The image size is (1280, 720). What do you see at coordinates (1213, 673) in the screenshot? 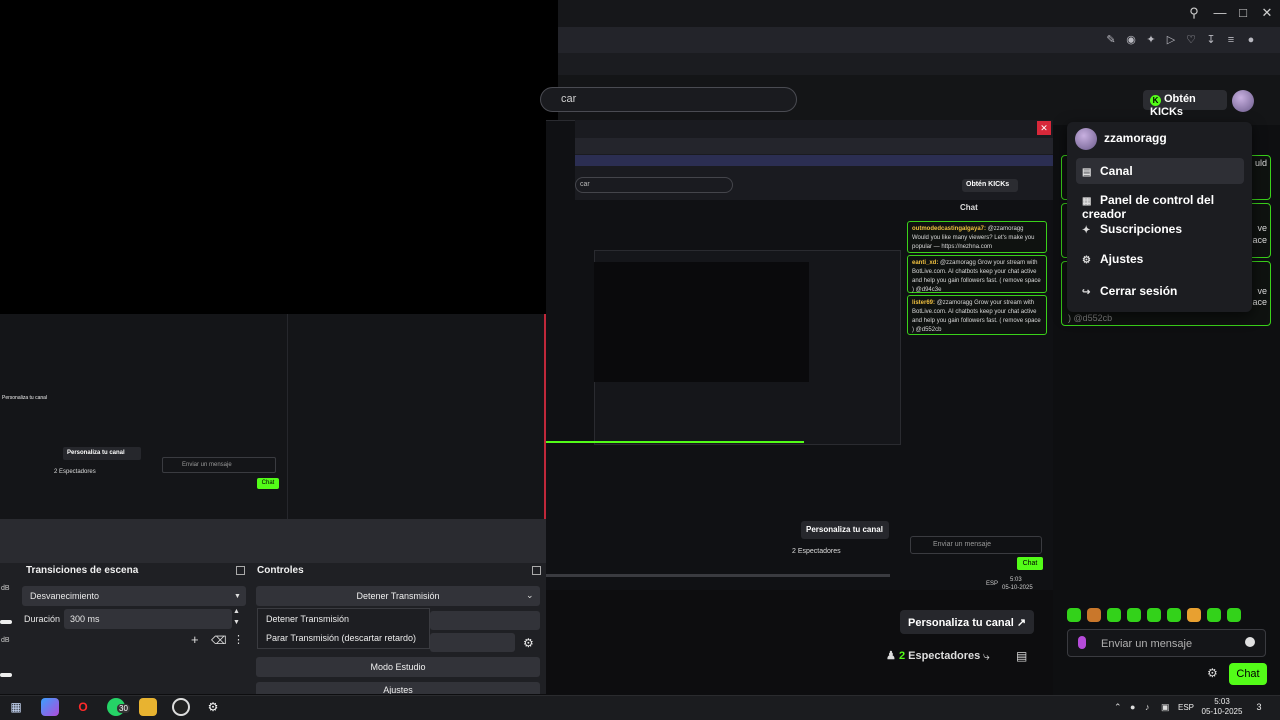
I see `chat-settings-icon: ⚙` at bounding box center [1213, 673].